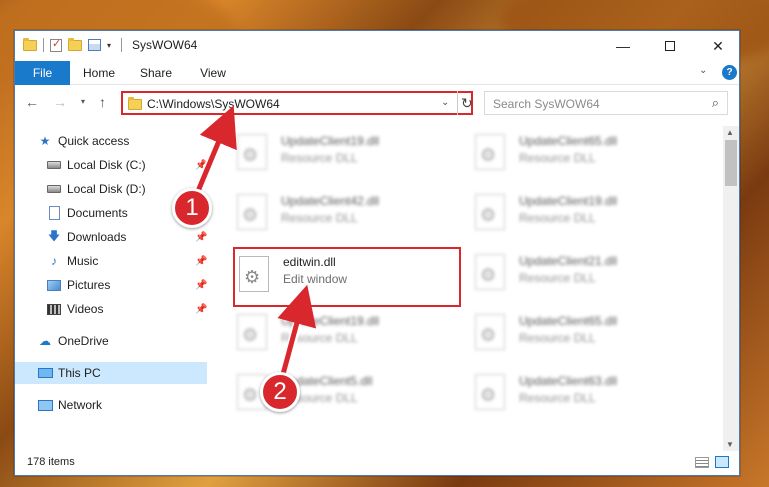 The image size is (769, 487). Describe the element at coordinates (51, 462) in the screenshot. I see `item-count: 178 items` at that location.